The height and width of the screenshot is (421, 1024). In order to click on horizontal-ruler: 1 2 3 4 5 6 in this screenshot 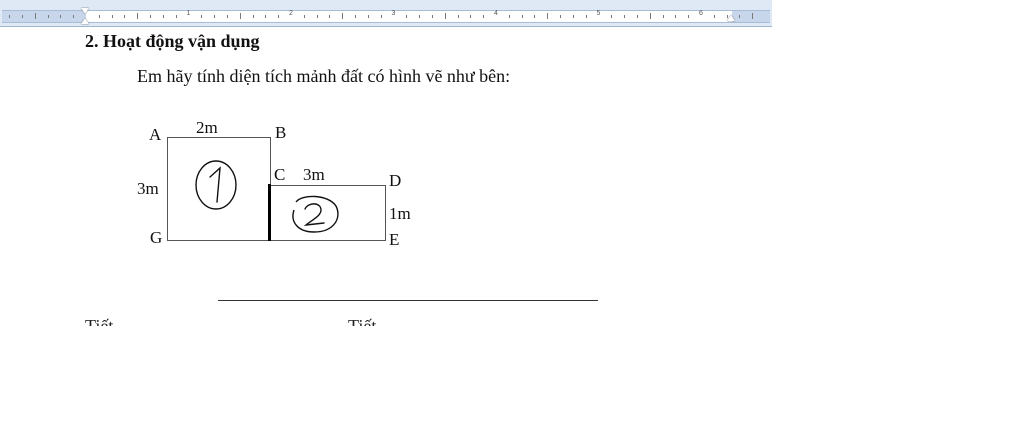, I will do `click(386, 13)`.